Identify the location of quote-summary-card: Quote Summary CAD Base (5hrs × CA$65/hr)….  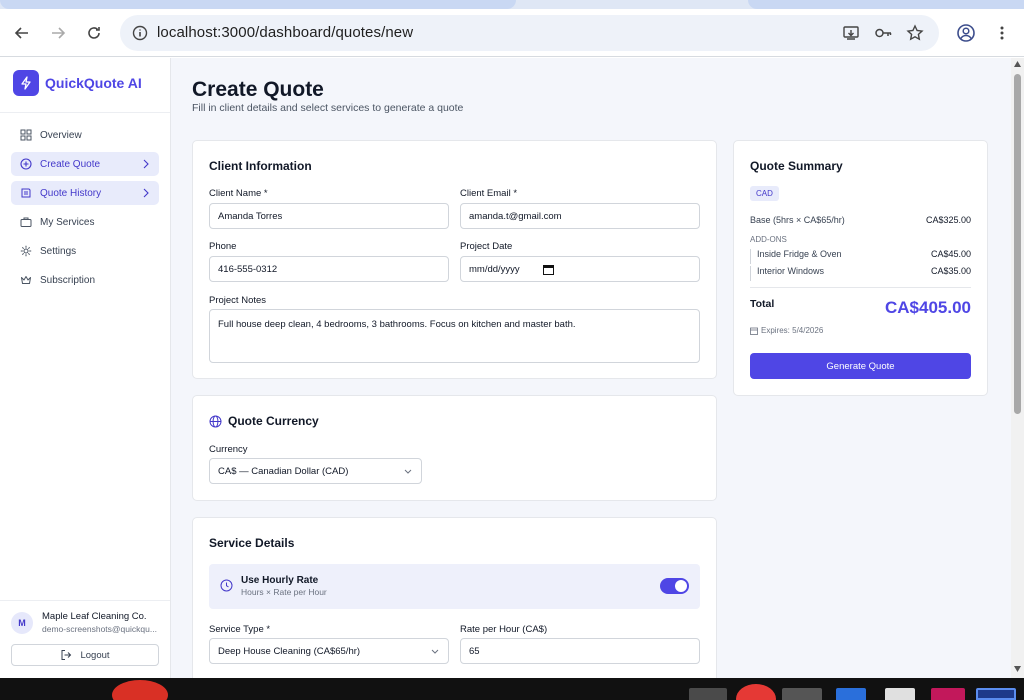
(860, 268).